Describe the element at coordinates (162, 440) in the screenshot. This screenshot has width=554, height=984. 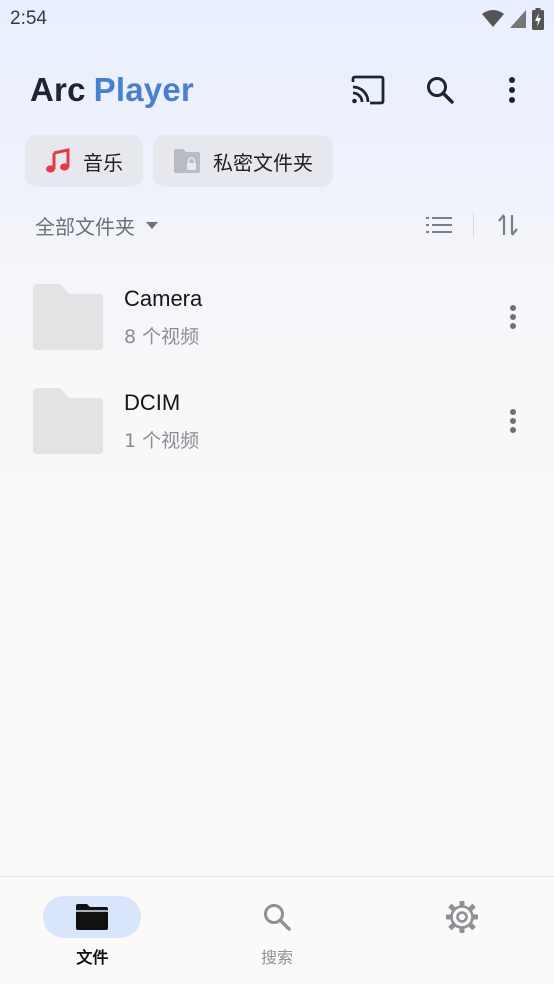
I see `folder-video-count: 1 个视频` at that location.